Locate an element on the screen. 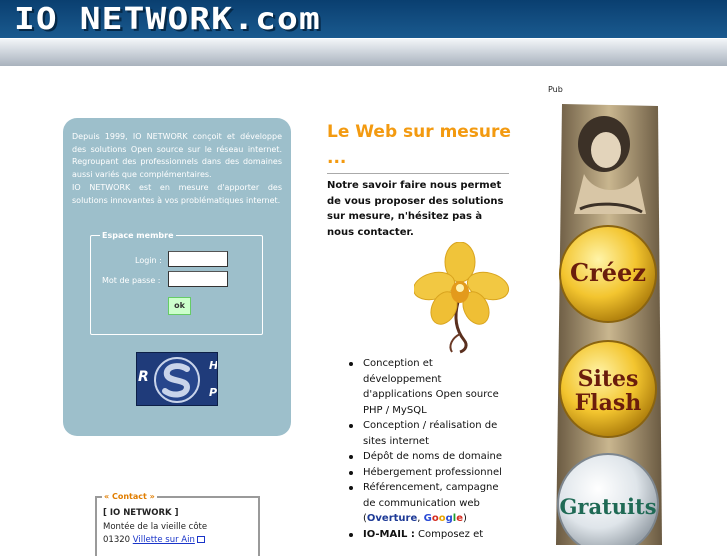 This screenshot has height=556, width=727. iomail-text: Composez et is located at coordinates (449, 534).